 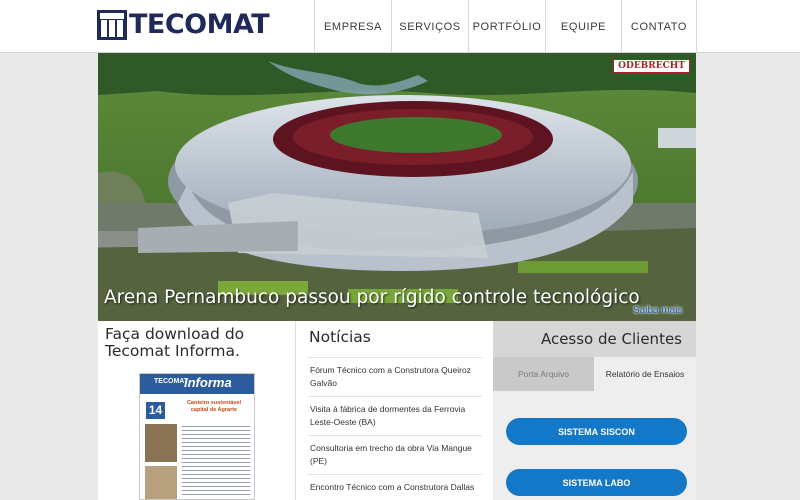 I want to click on client-access-title: Acesso de Clientes, so click(x=611, y=339).